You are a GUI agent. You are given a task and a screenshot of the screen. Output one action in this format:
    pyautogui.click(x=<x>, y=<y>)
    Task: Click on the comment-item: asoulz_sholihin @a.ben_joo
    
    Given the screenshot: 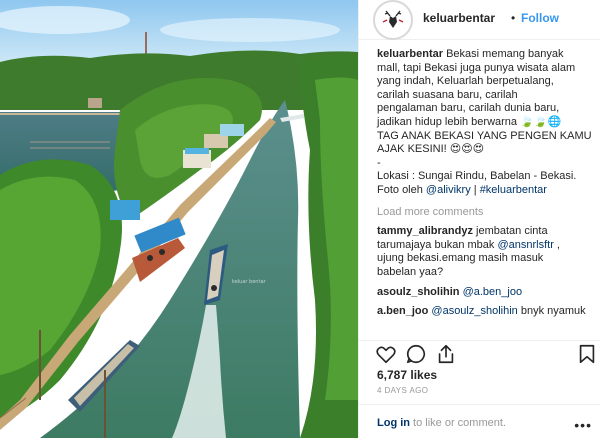 What is the action you would take?
    pyautogui.click(x=480, y=293)
    